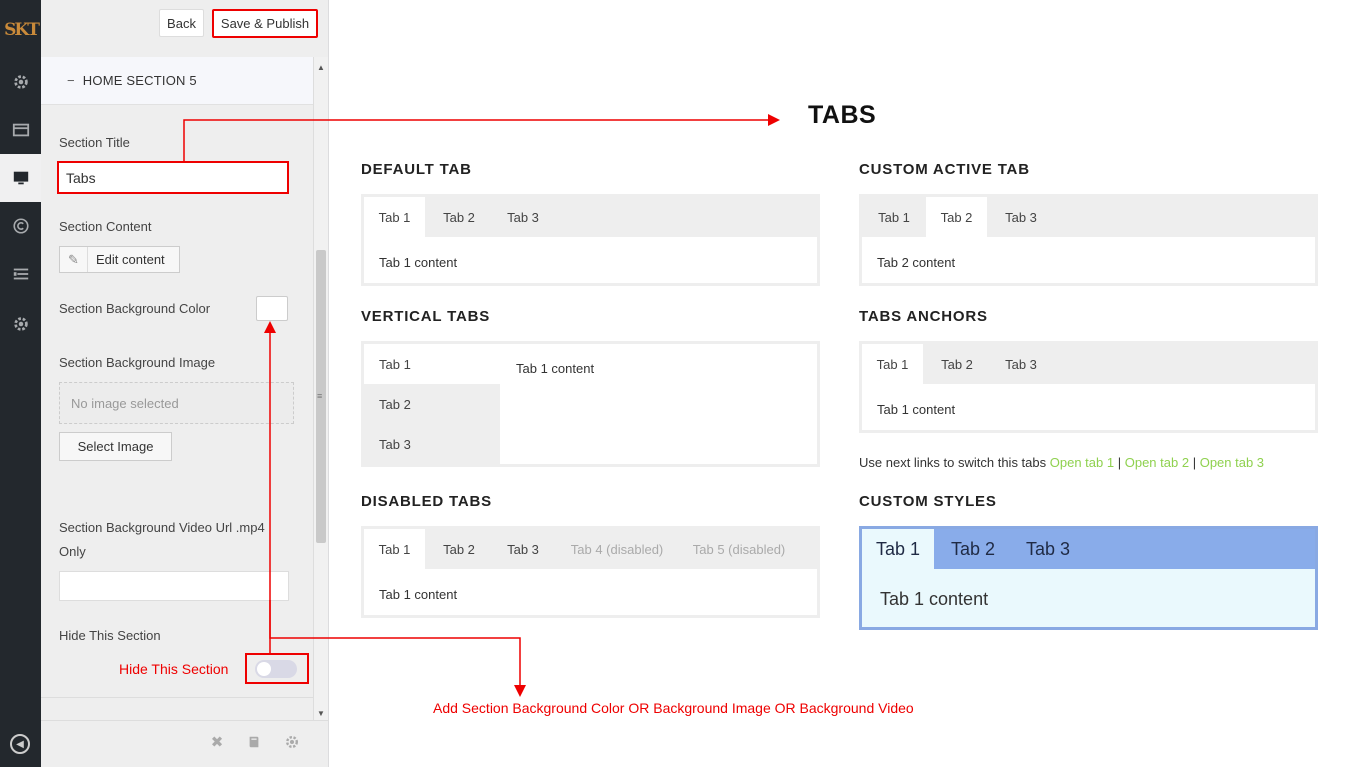 The image size is (1347, 767). Describe the element at coordinates (944, 169) in the screenshot. I see `custom-active-tab-heading: CUSTOM ACTIVE TAB` at that location.